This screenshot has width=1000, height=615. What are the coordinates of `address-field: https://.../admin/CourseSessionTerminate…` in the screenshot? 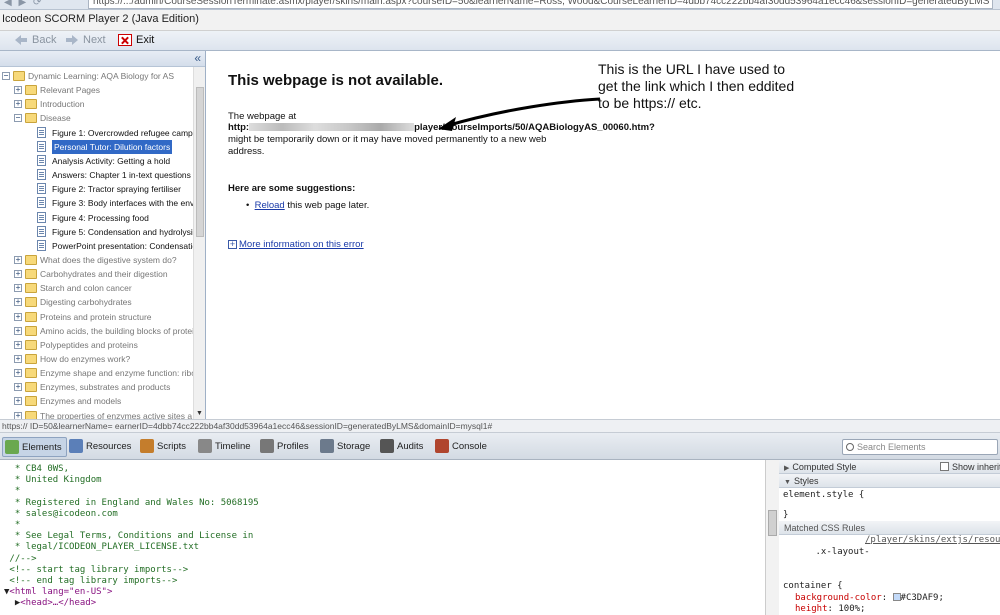 It's located at (540, 4).